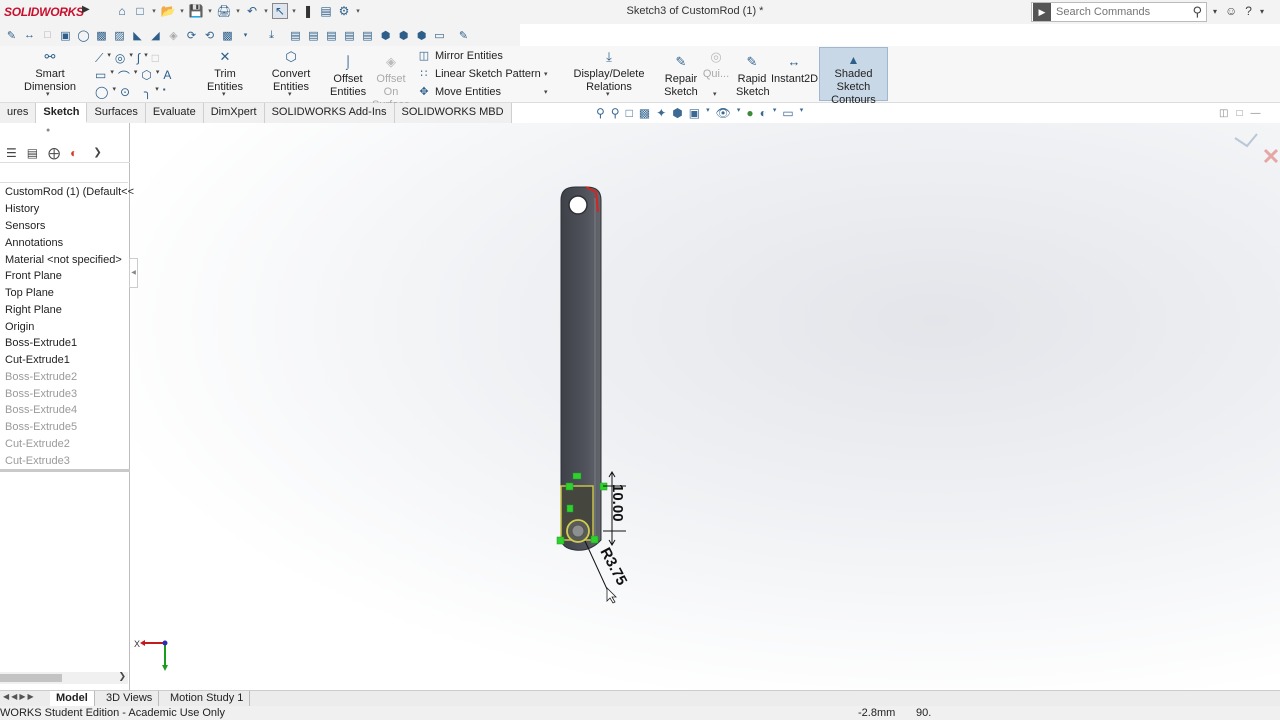 The width and height of the screenshot is (1280, 720). Describe the element at coordinates (313, 35) in the screenshot. I see `back-view-icon: ▤` at that location.